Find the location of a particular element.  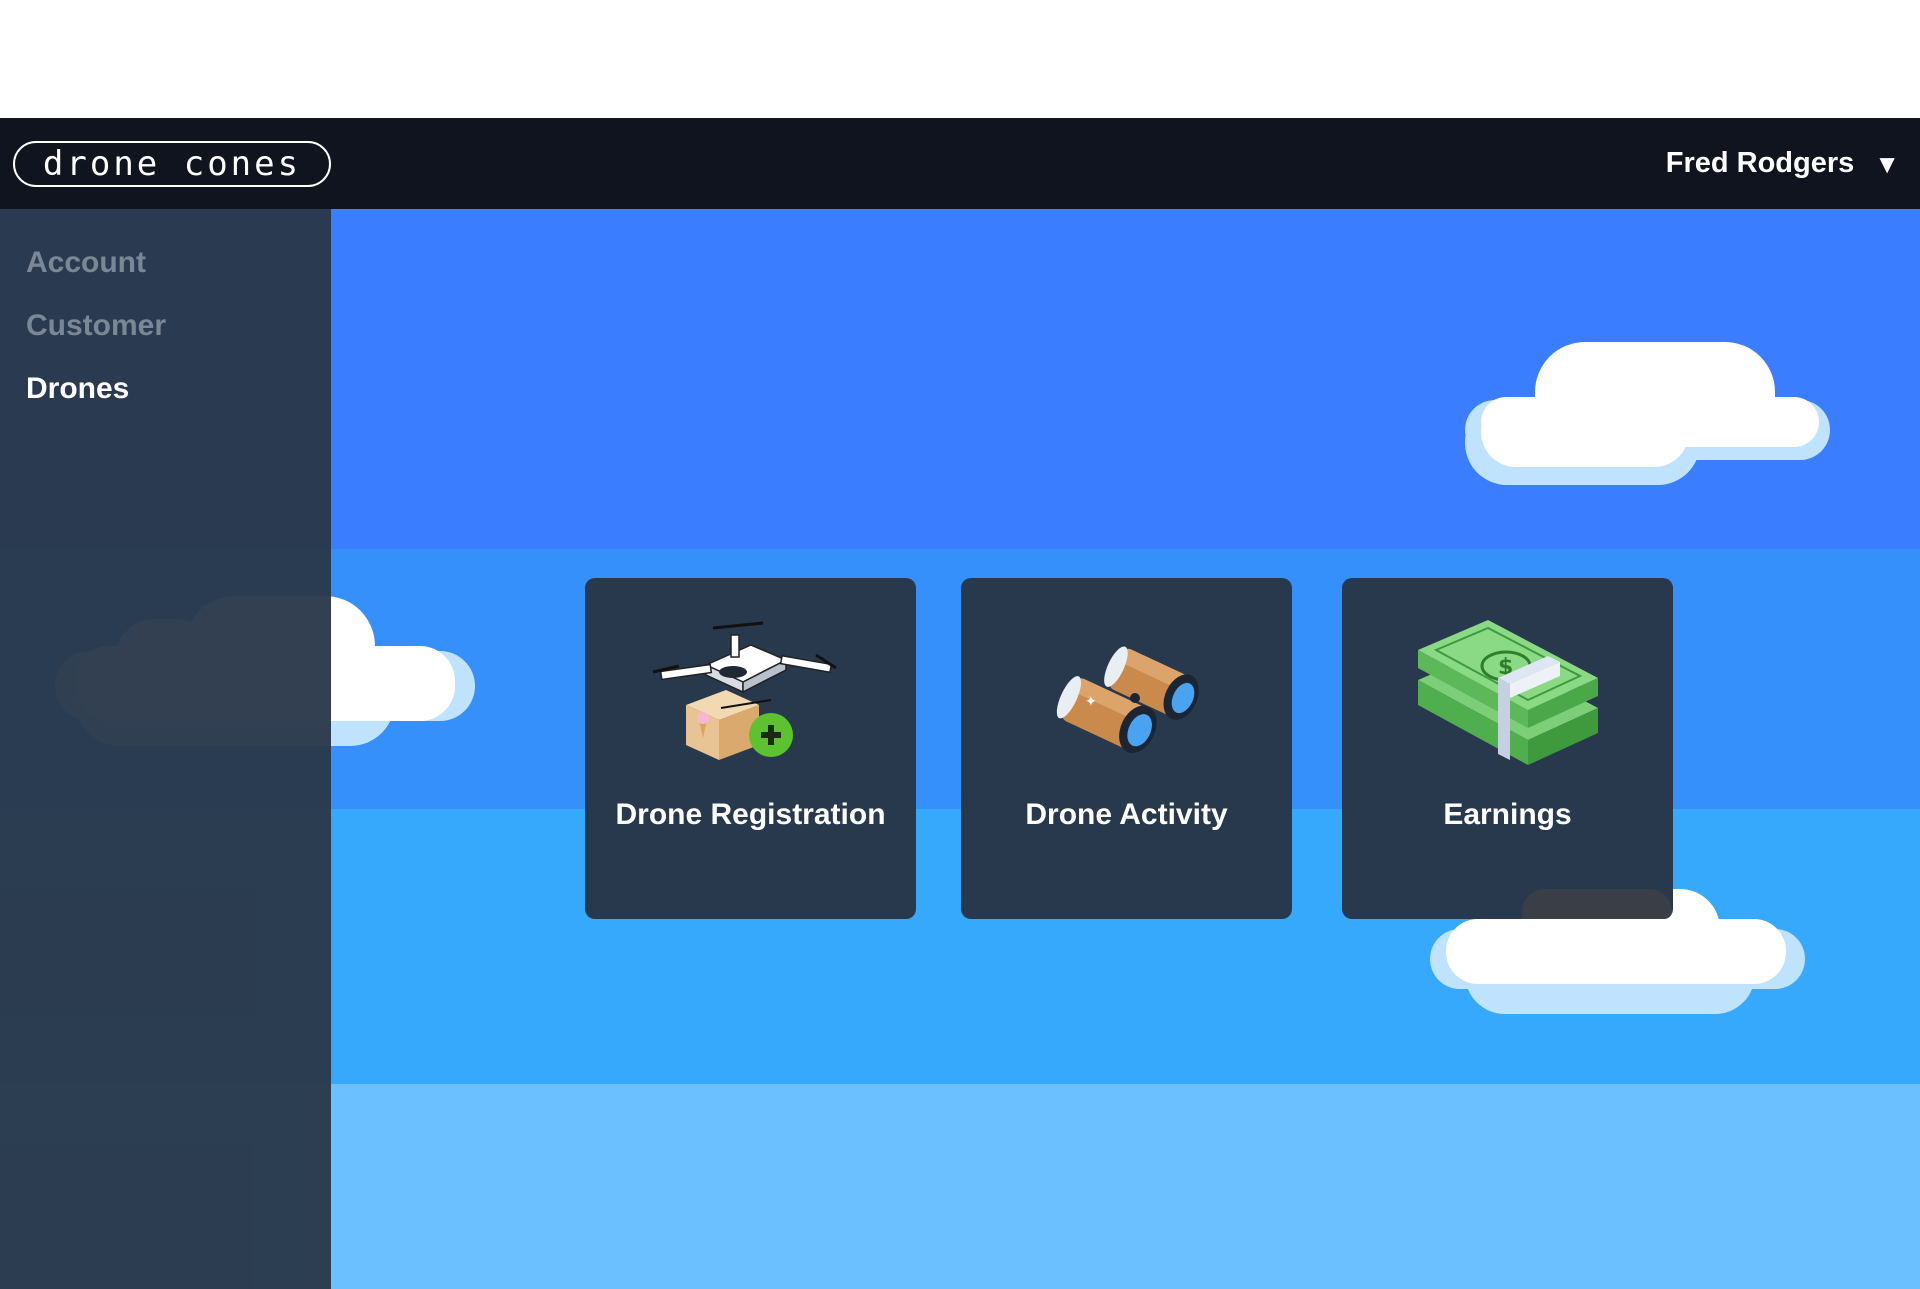

cloud-decoration is located at coordinates (1647, 417).